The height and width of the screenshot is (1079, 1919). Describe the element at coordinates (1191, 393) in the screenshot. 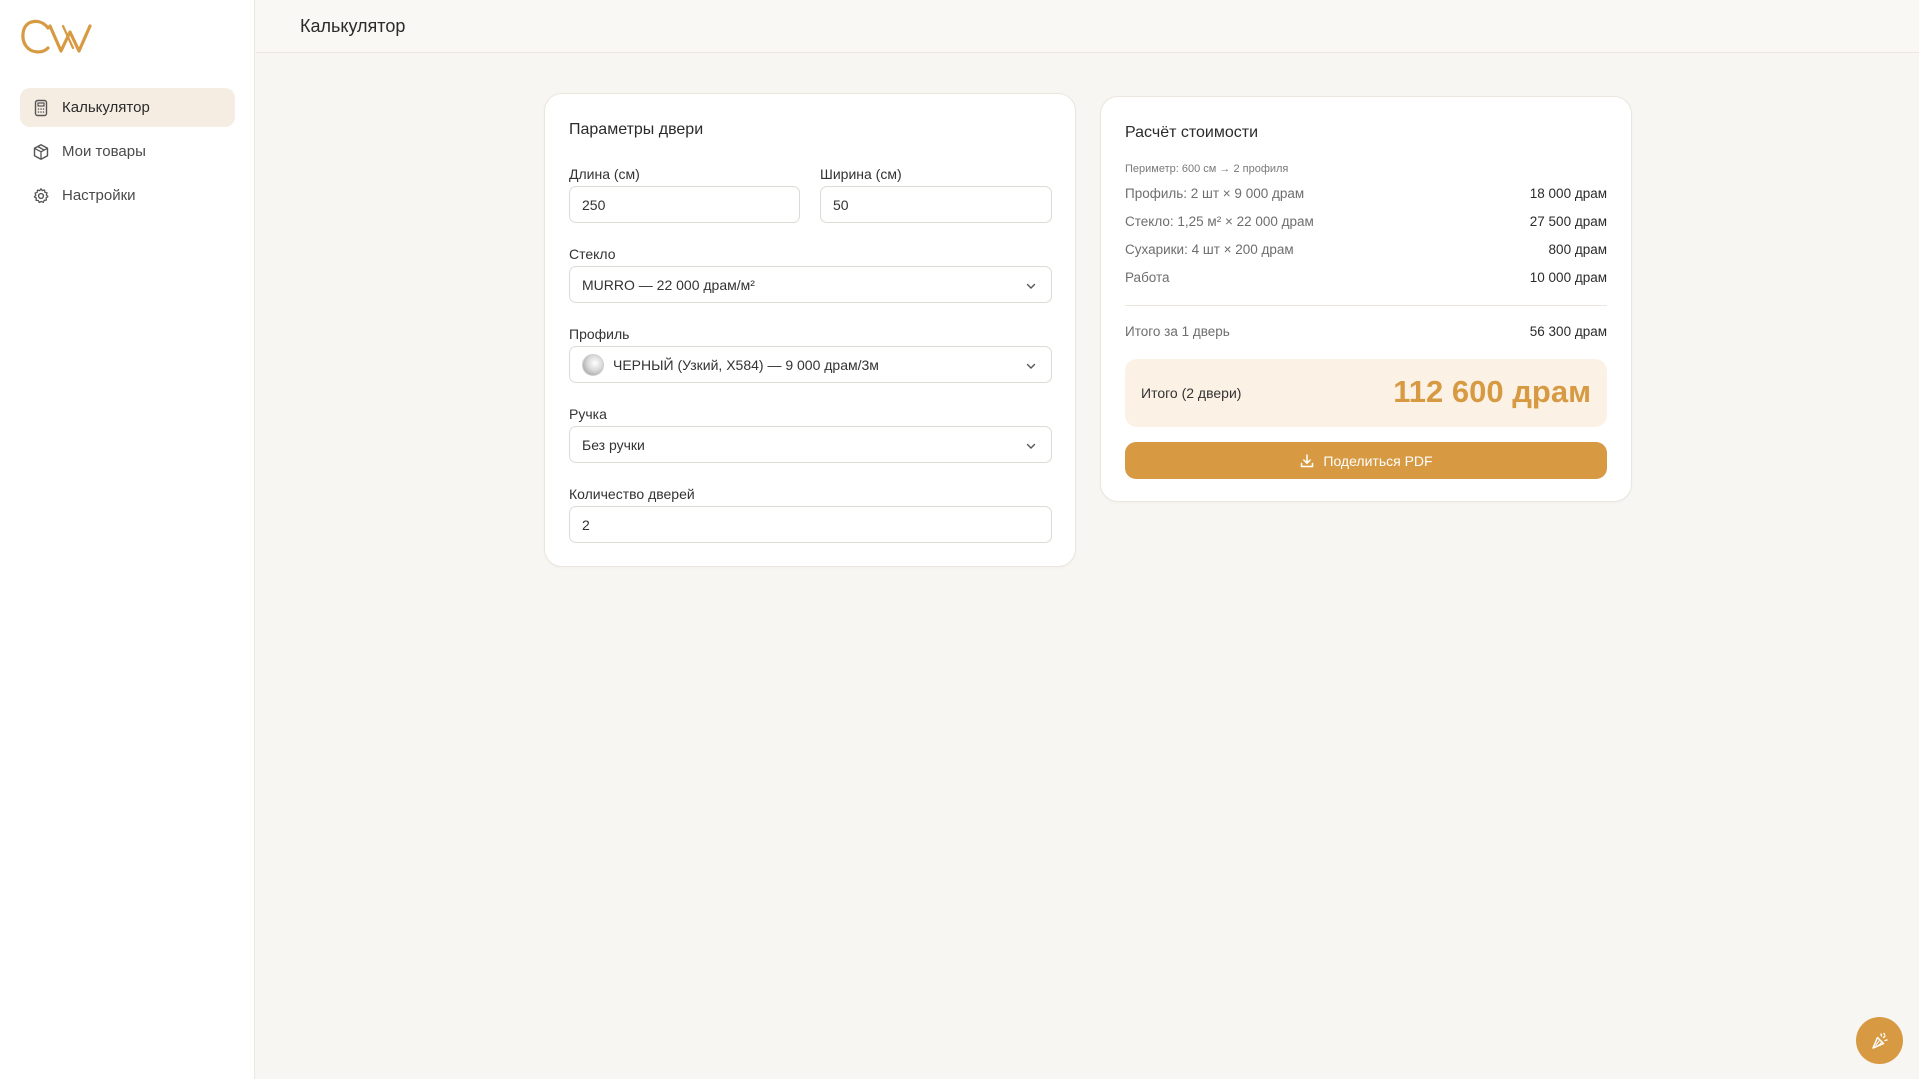

I see `grand-total-label: Итого (2 двери)` at that location.